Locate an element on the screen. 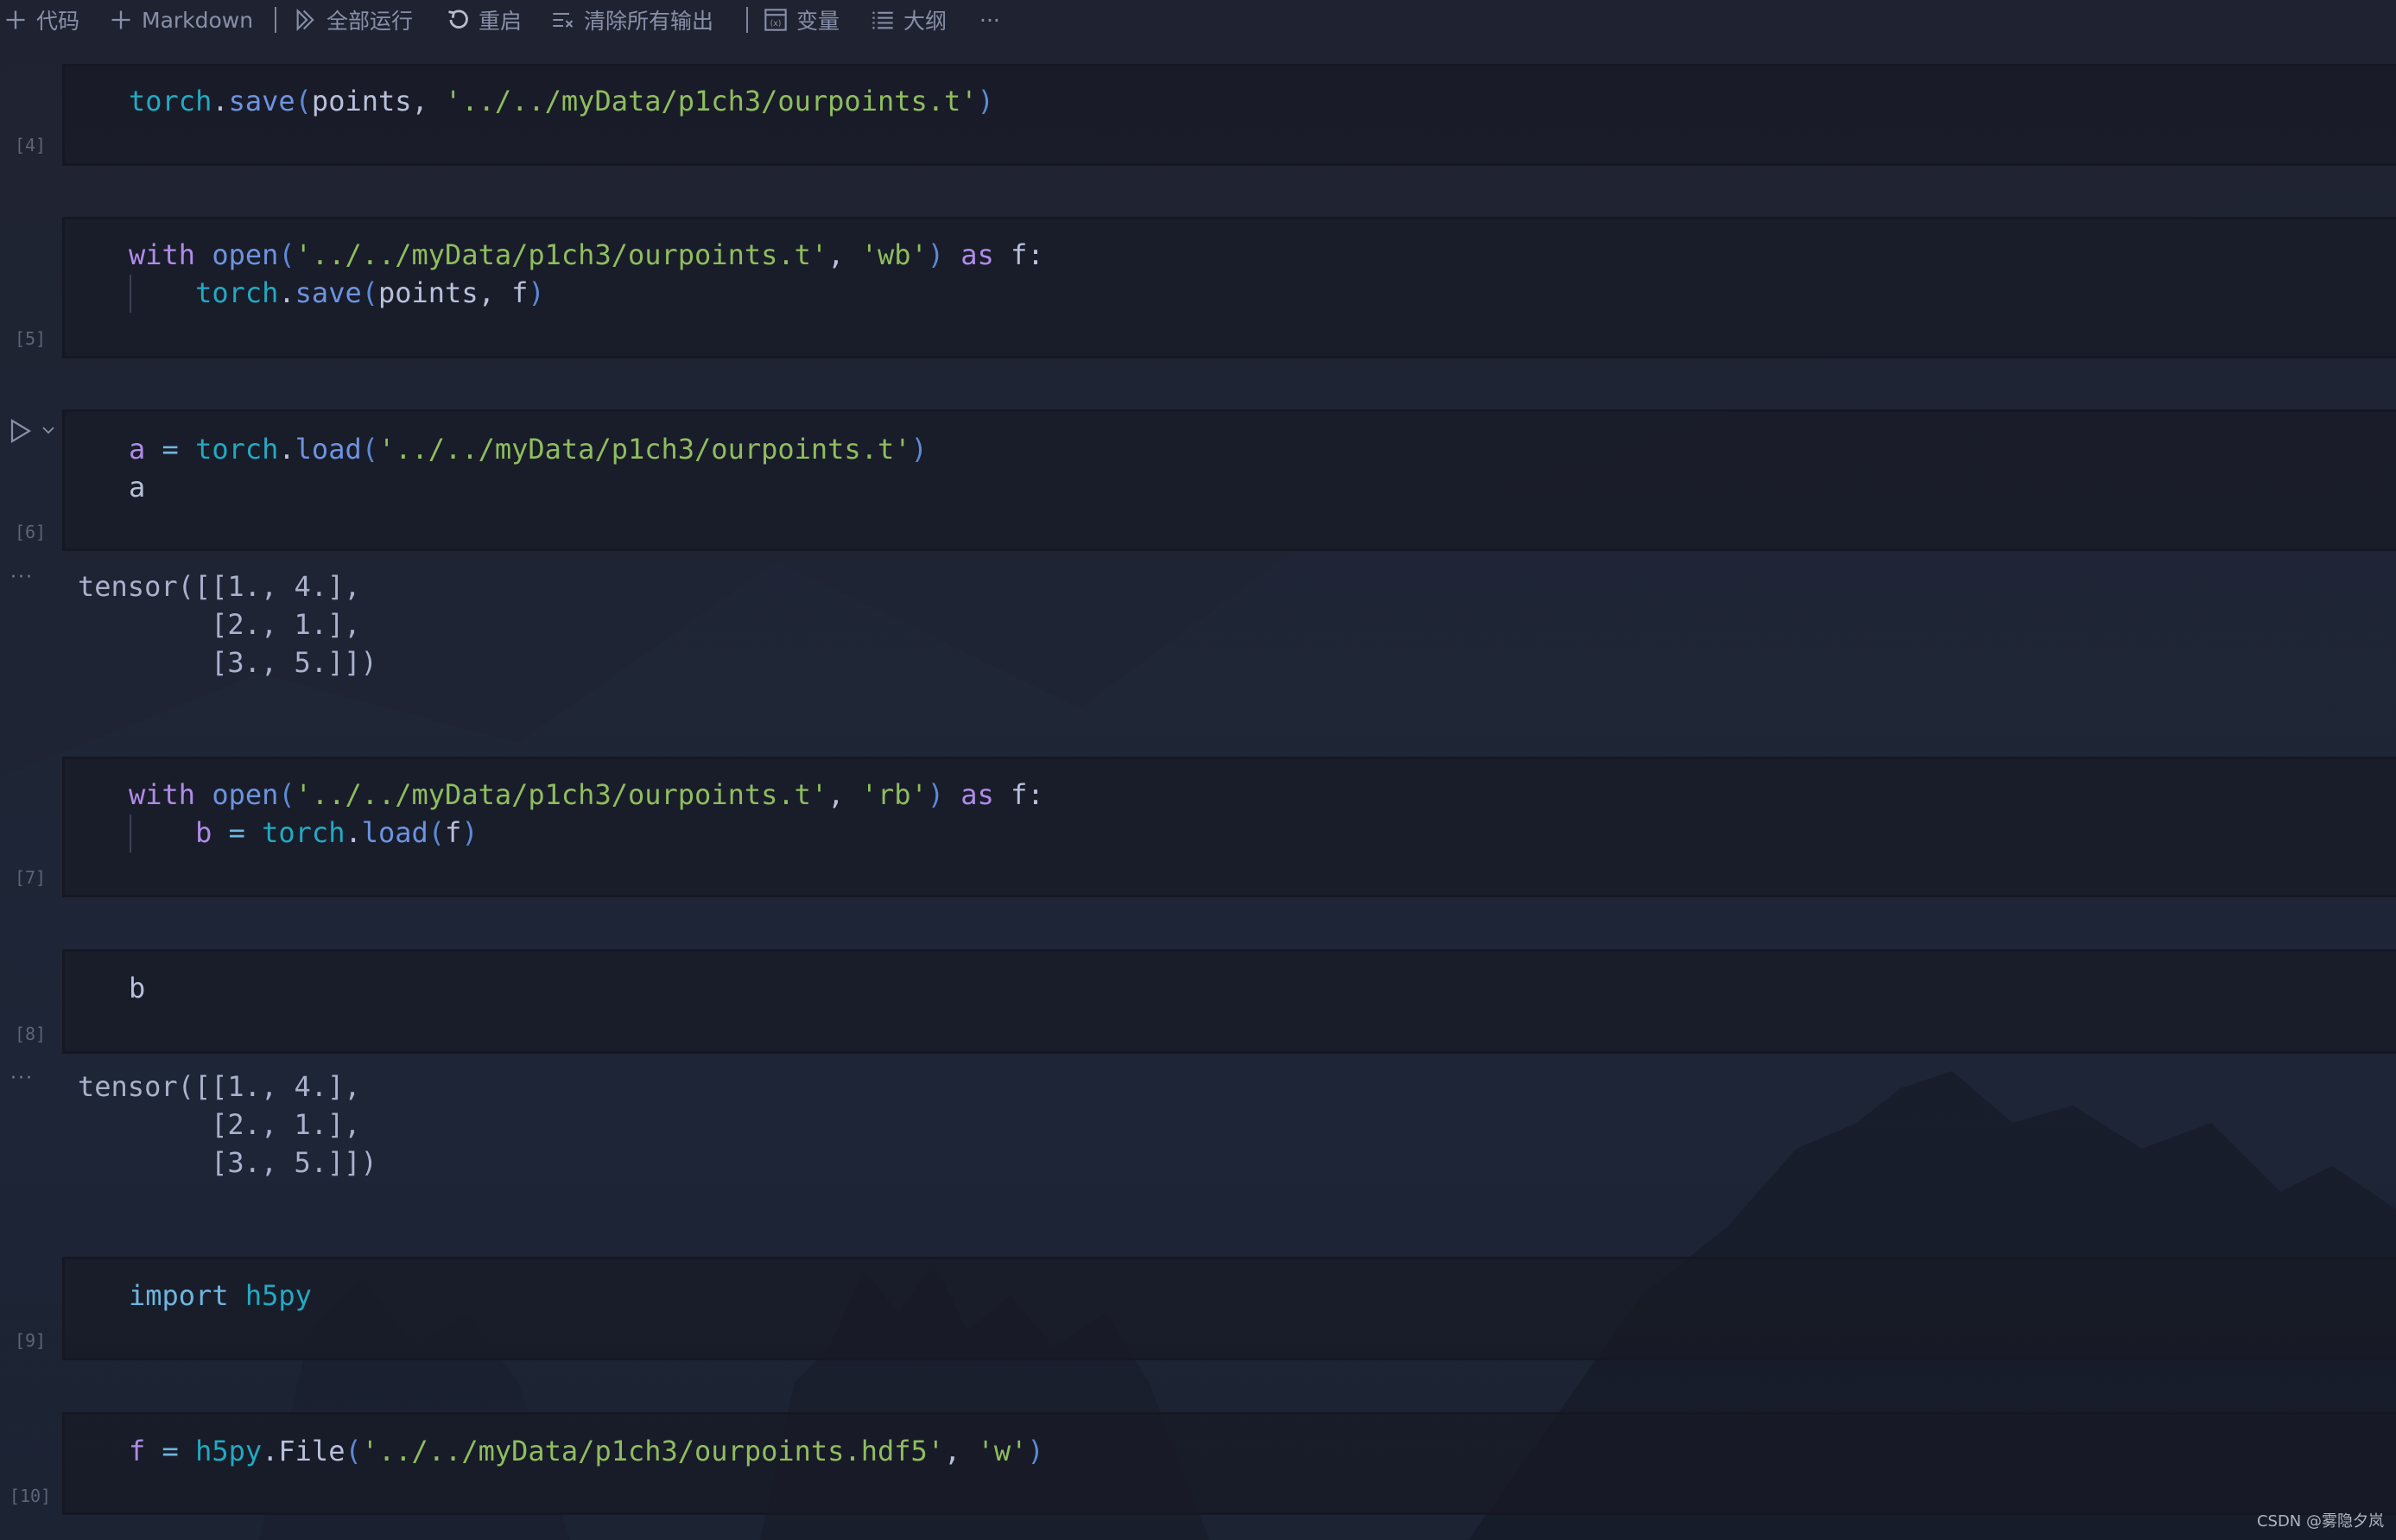  add-markdown-button: Markdown is located at coordinates (181, 20).